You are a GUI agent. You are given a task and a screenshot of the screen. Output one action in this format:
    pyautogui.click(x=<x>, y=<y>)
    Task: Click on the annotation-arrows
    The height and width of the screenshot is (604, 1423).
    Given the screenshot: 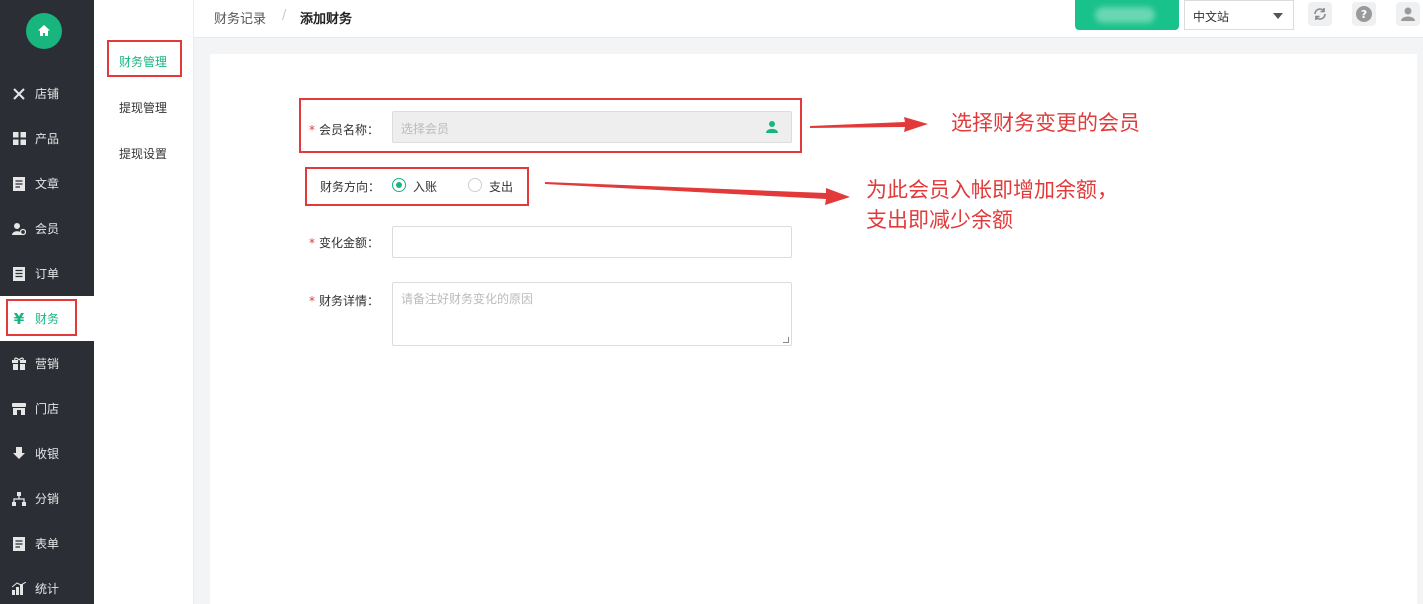 What is the action you would take?
    pyautogui.click(x=736, y=161)
    